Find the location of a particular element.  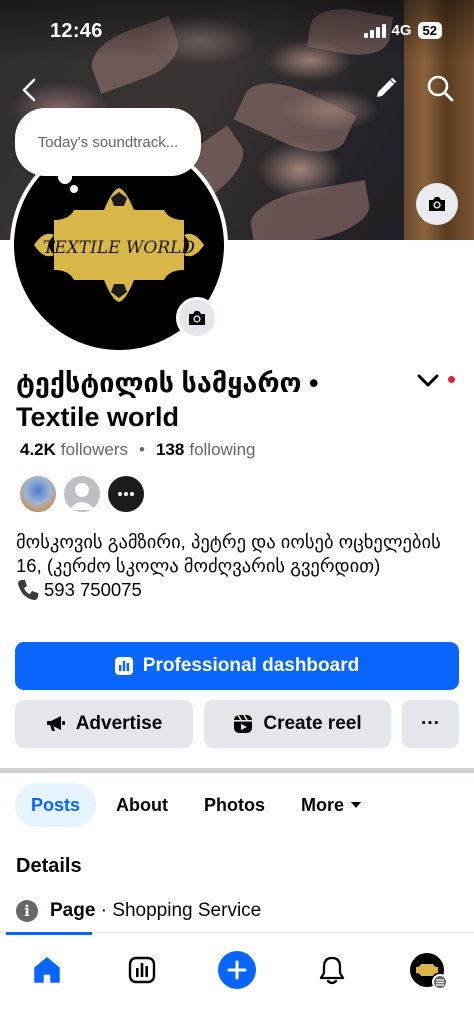

back-button is located at coordinates (30, 90).